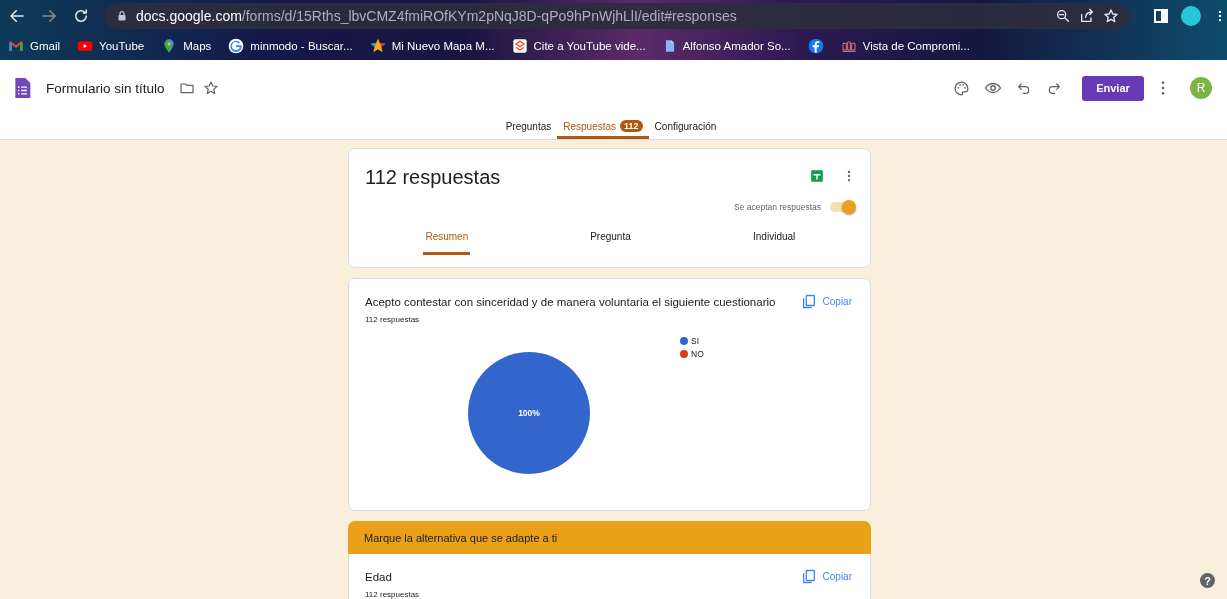  I want to click on star-outline-icon, so click(210, 88).